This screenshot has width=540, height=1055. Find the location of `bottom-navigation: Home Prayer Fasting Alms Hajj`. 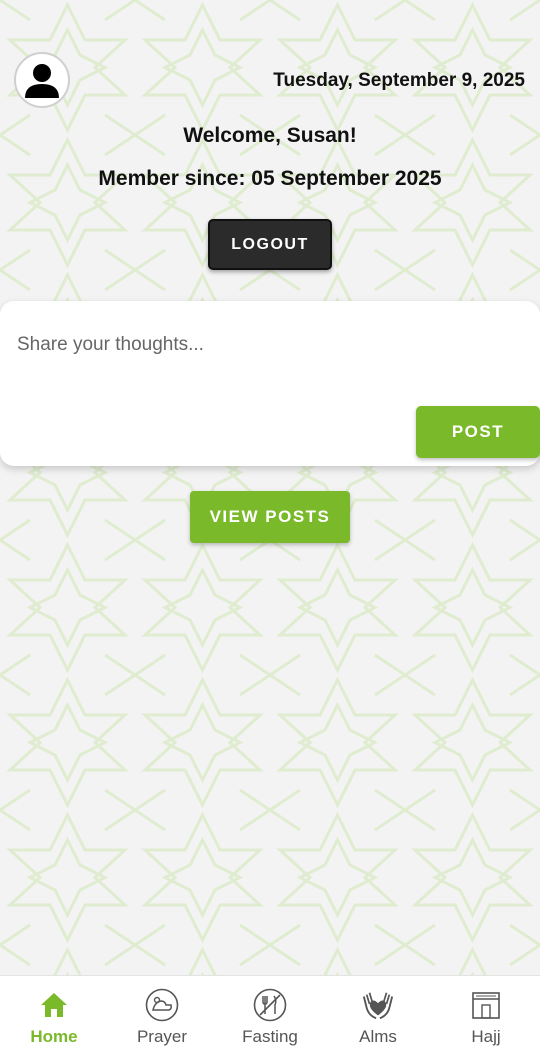

bottom-navigation: Home Prayer Fasting Alms Hajj is located at coordinates (270, 1015).